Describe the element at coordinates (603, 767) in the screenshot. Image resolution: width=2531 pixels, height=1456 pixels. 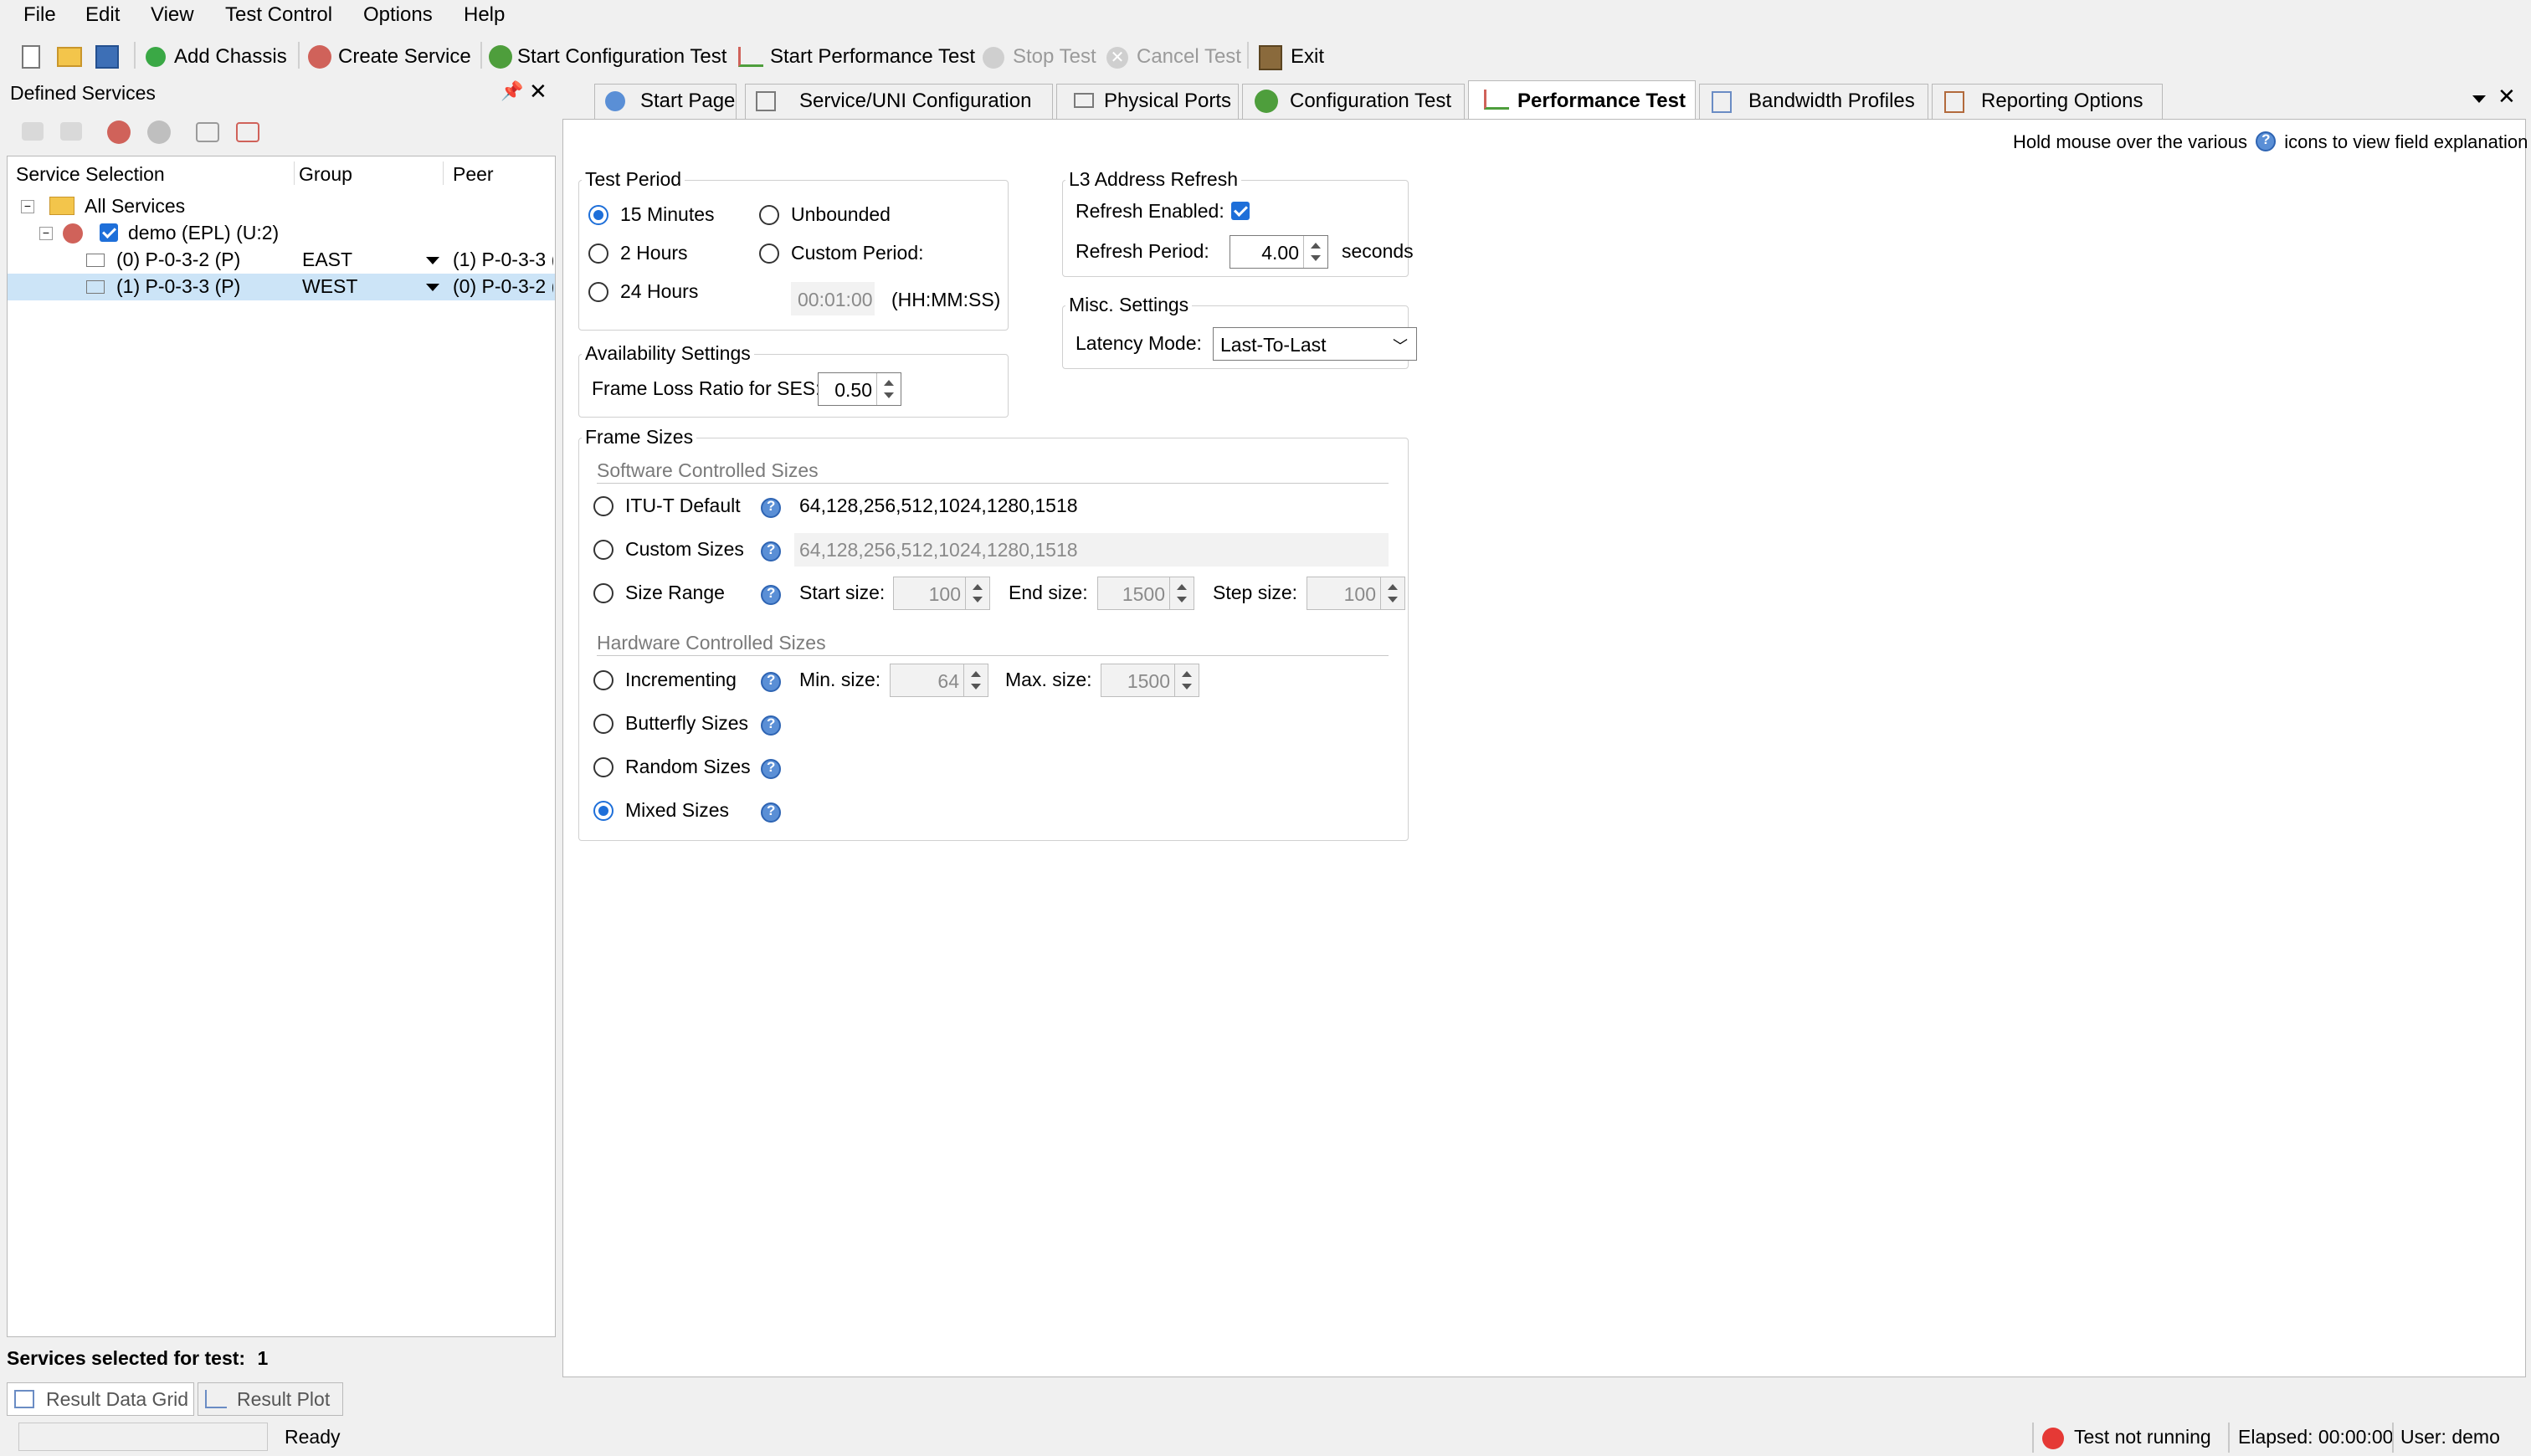
I see `radio-random-sizes` at that location.